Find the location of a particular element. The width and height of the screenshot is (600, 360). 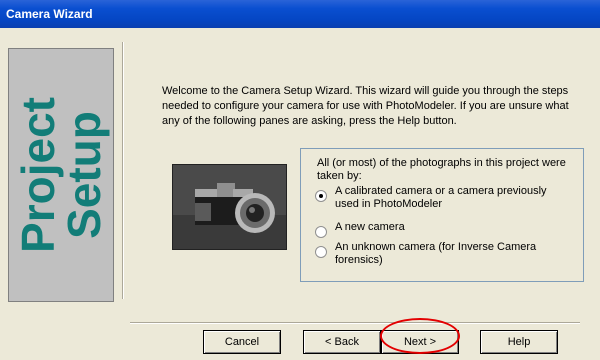

radio-new-camera: A new camera is located at coordinates (435, 229).